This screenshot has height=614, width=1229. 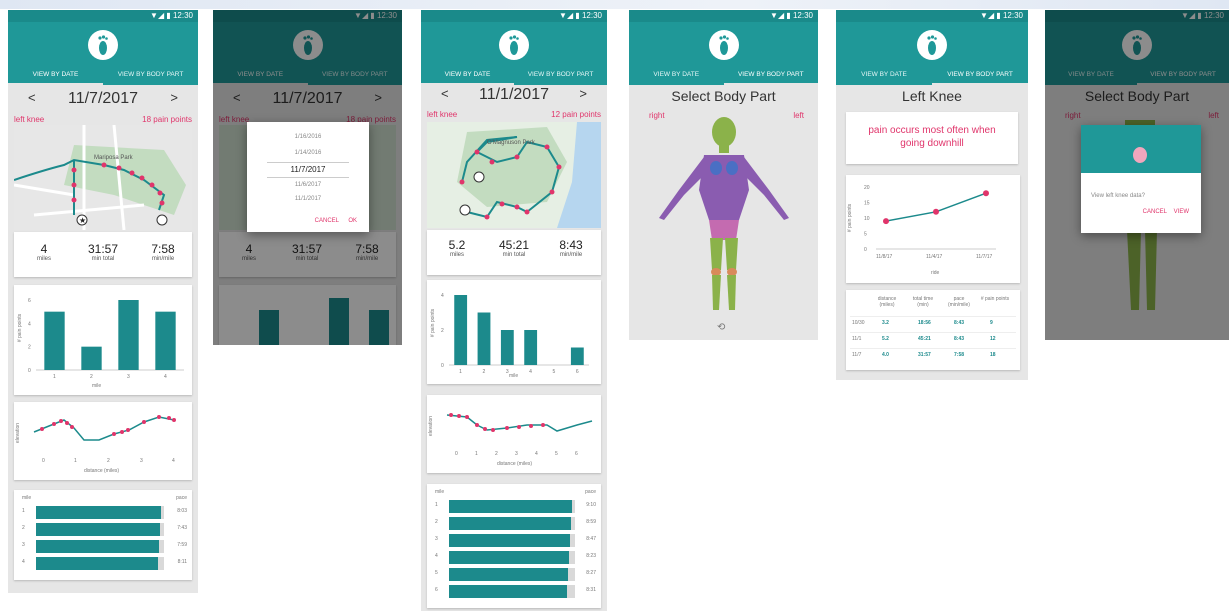 What do you see at coordinates (935, 273) in the screenshot?
I see `x-axis-label: ride` at bounding box center [935, 273].